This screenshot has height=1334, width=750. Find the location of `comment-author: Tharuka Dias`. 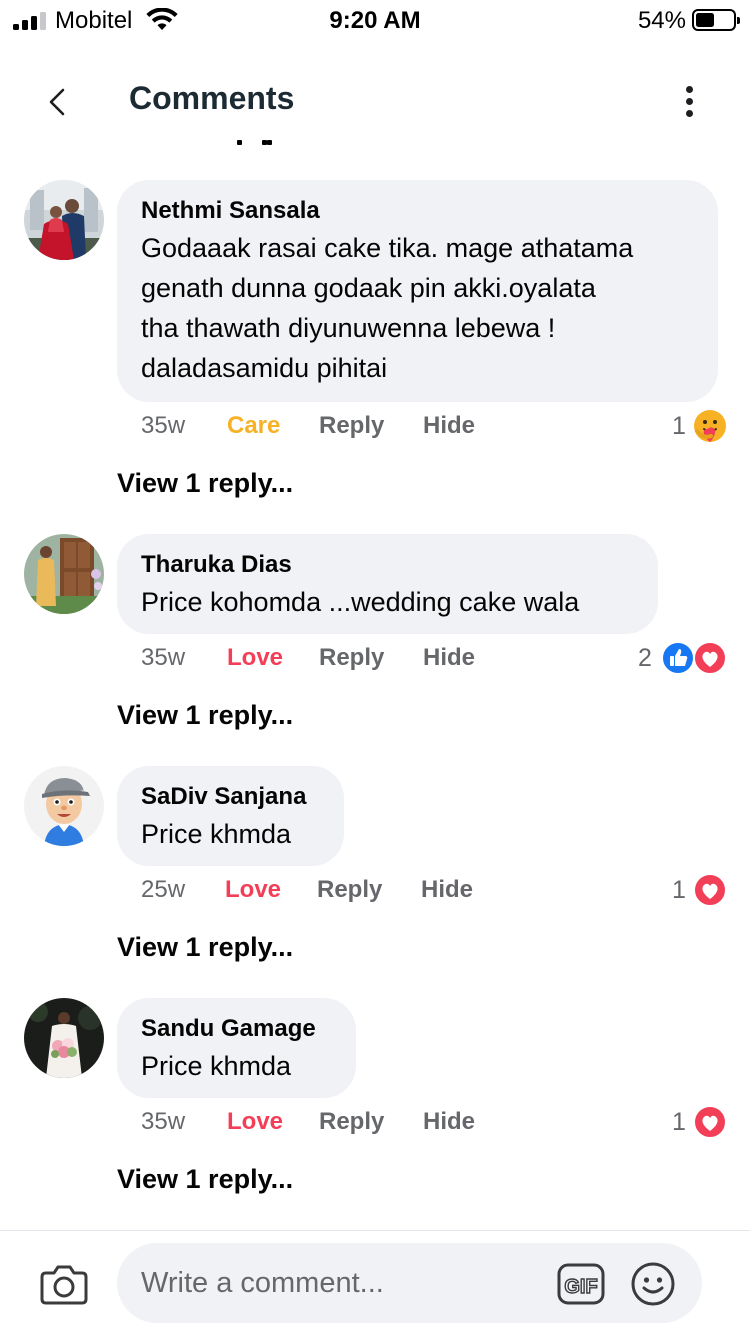

comment-author: Tharuka Dias is located at coordinates (386, 565).